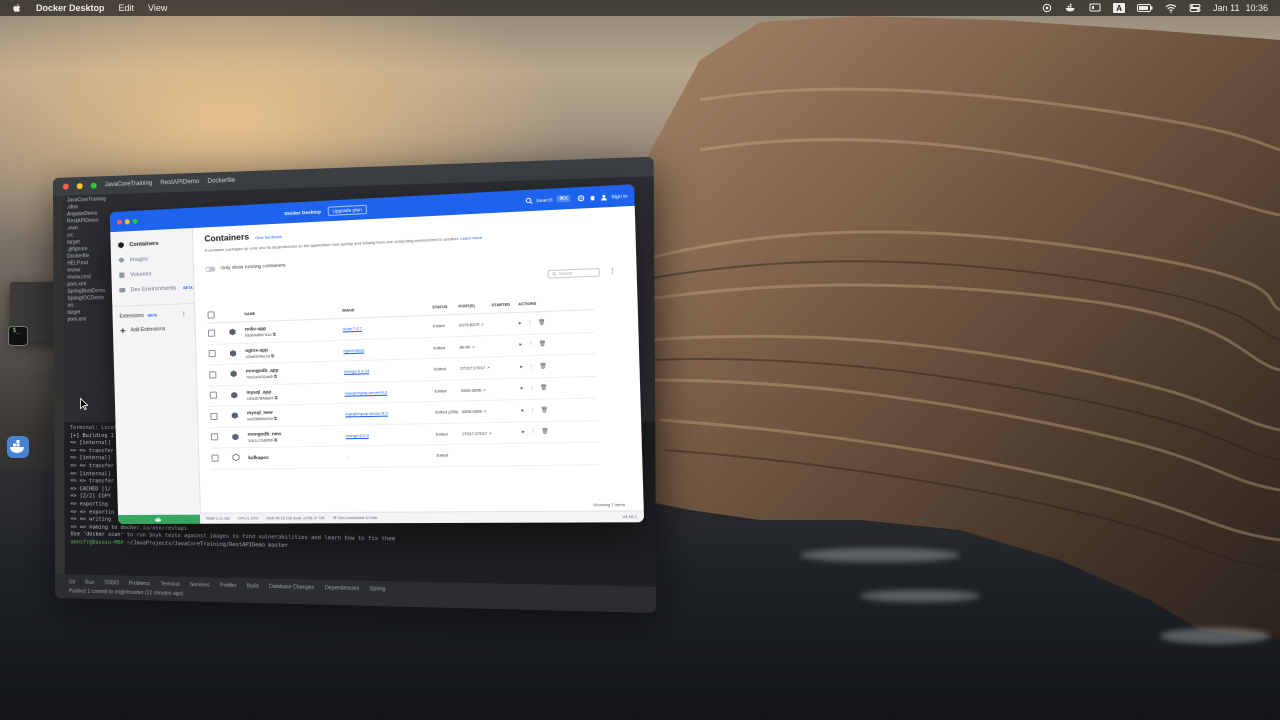 The image size is (1280, 720). What do you see at coordinates (157, 8) in the screenshot?
I see `menu-view: View` at bounding box center [157, 8].